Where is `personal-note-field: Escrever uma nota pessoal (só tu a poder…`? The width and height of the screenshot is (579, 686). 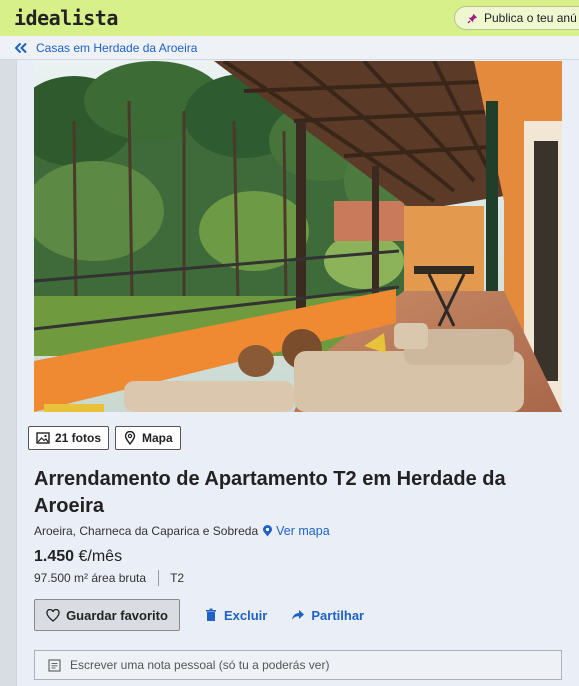
personal-note-field: Escrever uma nota pessoal (só tu a poder… is located at coordinates (298, 665).